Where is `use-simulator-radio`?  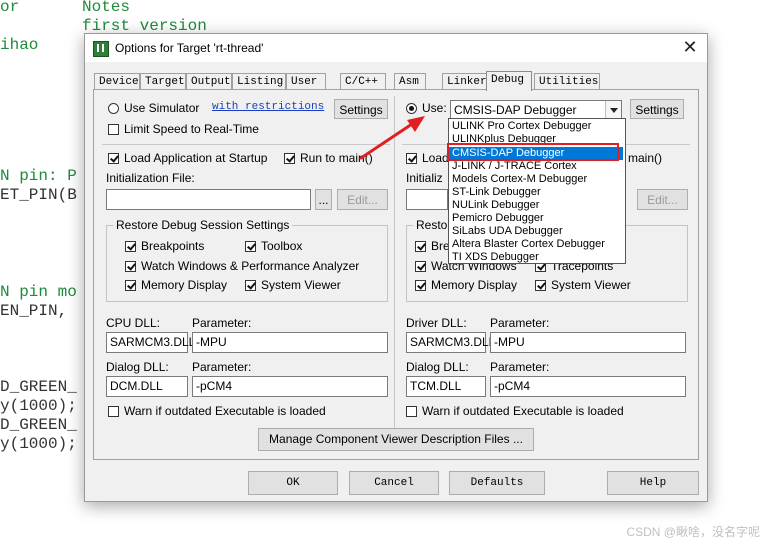
use-simulator-radio is located at coordinates (113, 108).